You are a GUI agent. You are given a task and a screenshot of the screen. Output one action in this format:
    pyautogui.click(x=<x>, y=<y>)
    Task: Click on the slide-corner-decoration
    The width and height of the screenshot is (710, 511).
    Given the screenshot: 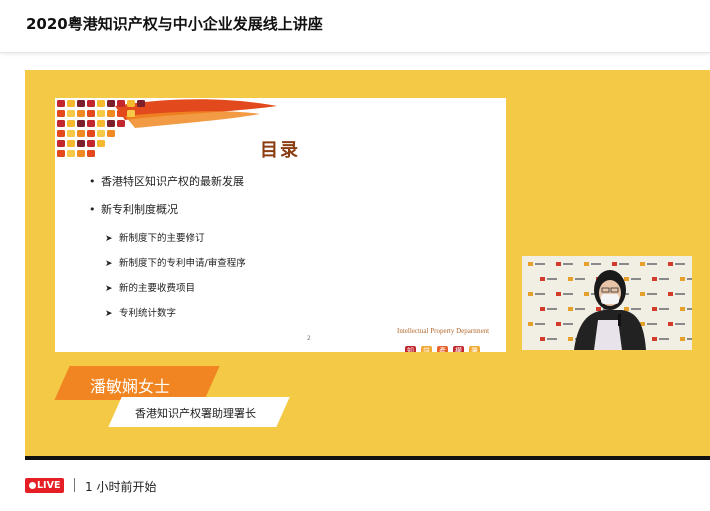 What is the action you would take?
    pyautogui.click(x=167, y=128)
    